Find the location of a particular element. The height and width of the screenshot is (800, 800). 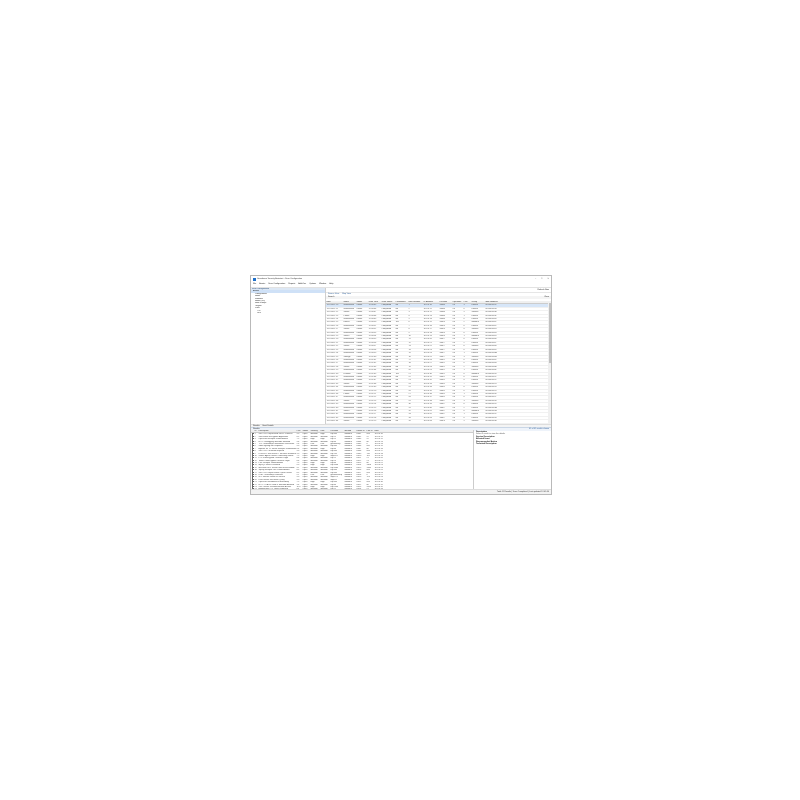

column-header: Host is located at coordinates (334, 302).